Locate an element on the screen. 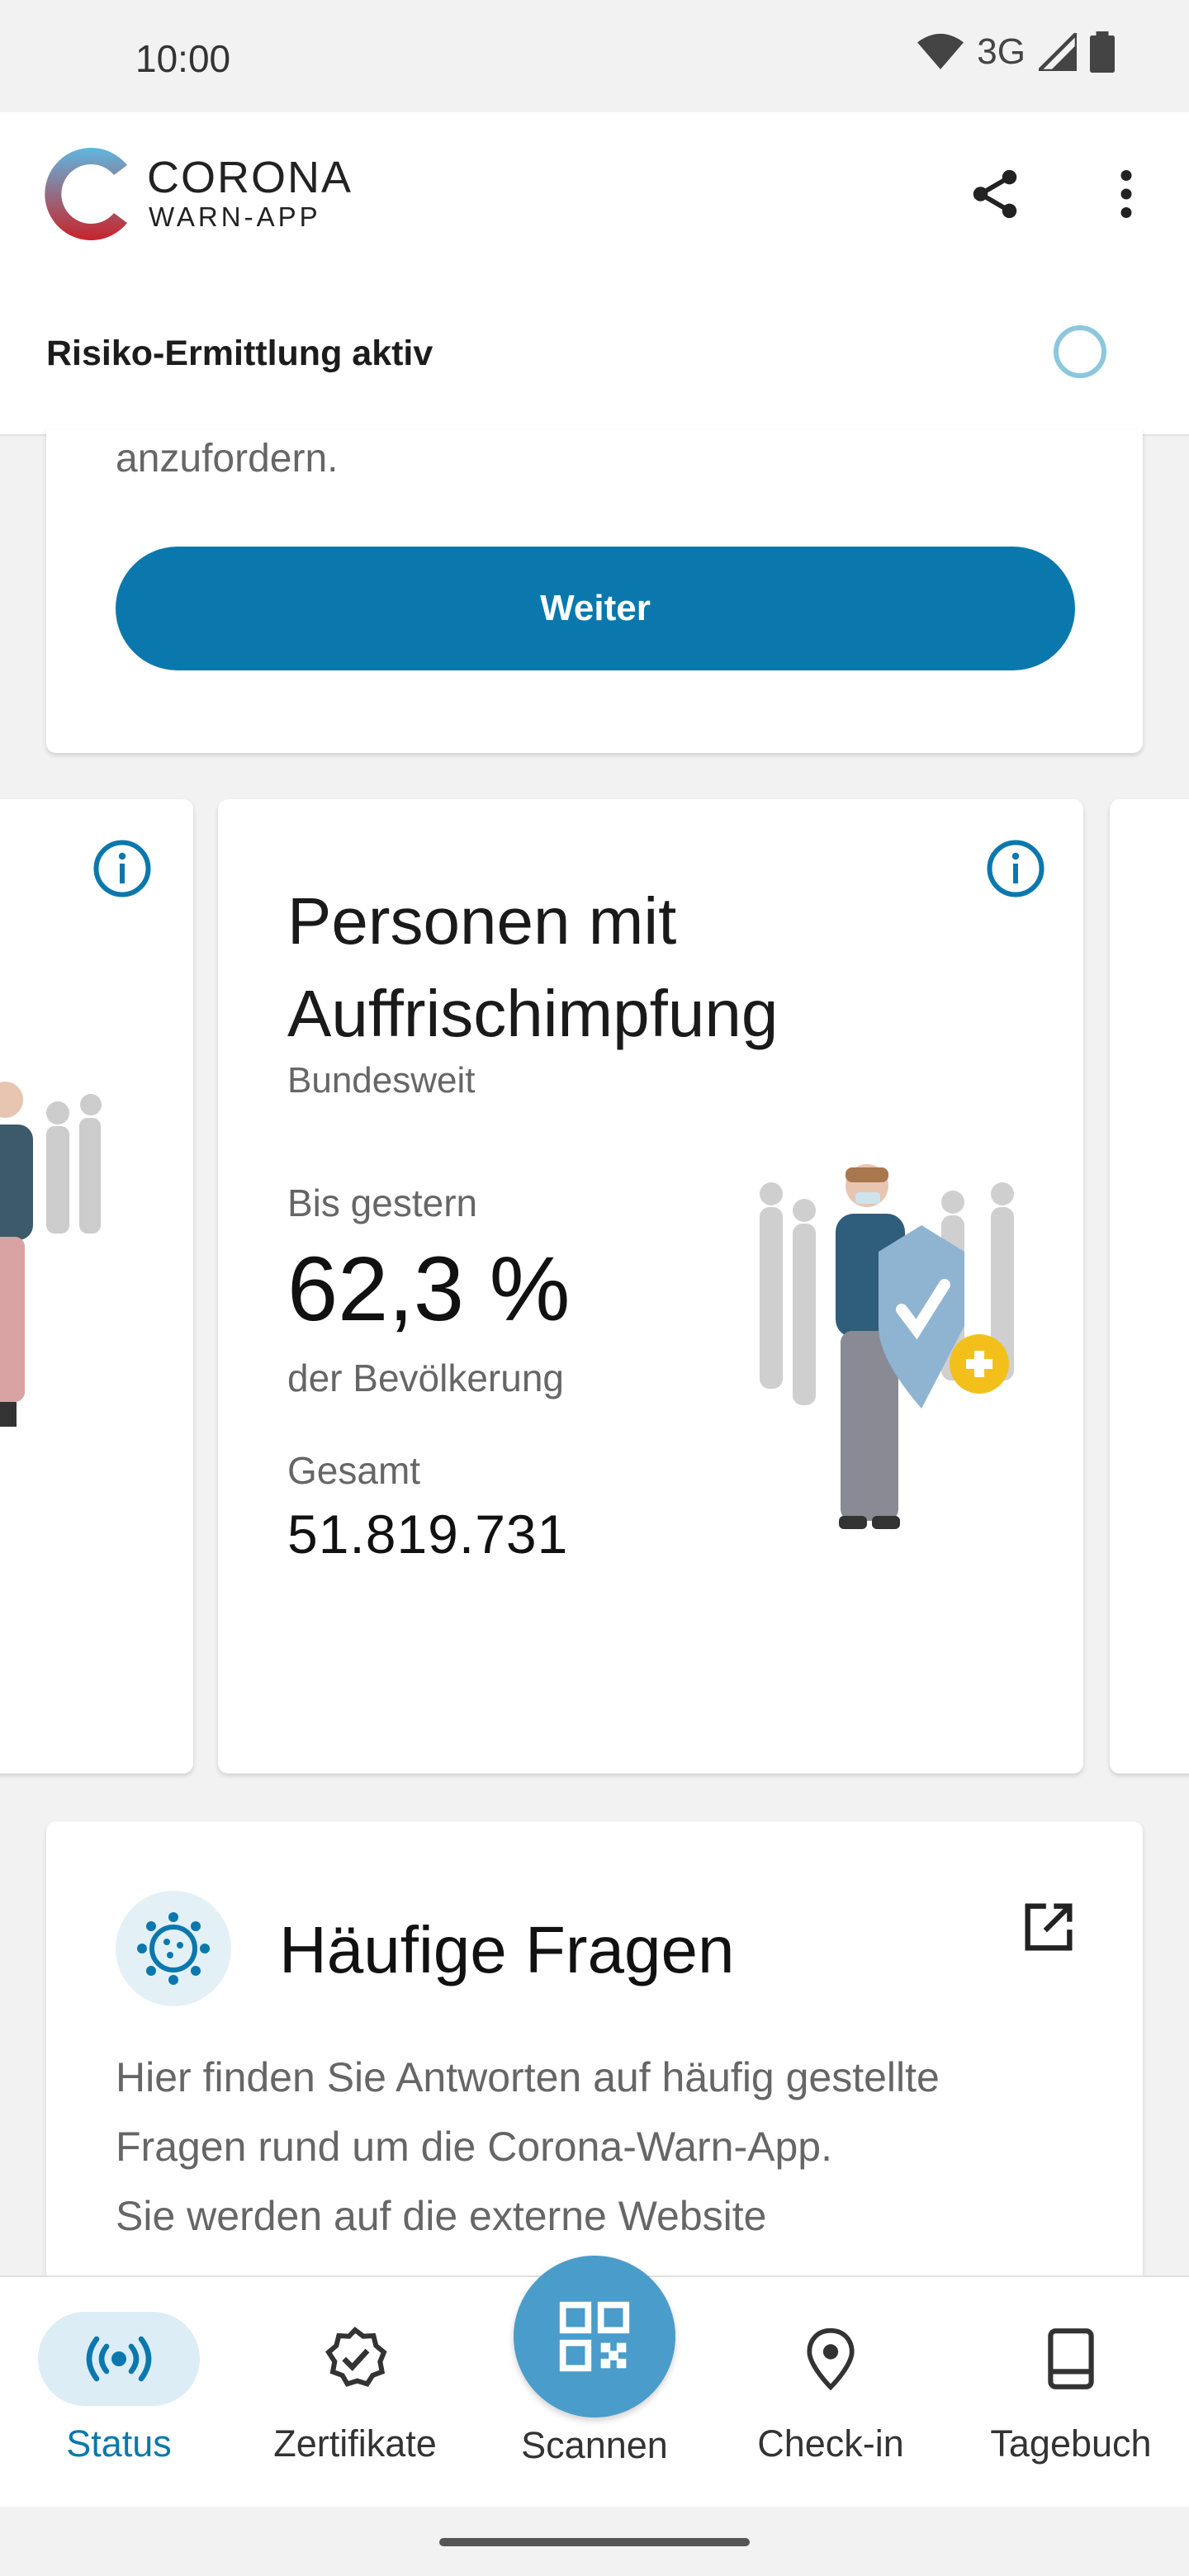 The image size is (1189, 2576). status-bar: 10:00 3G is located at coordinates (594, 56).